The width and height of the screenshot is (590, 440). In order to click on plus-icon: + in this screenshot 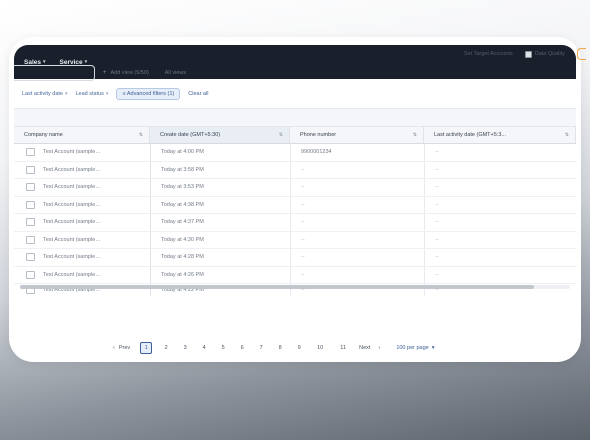, I will do `click(105, 73)`.